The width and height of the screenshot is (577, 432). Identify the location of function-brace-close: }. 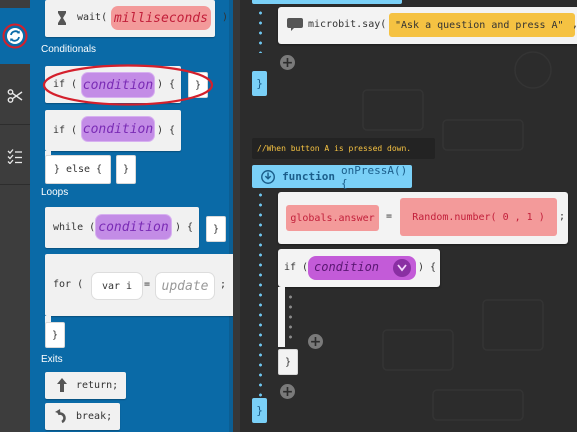
(259, 410).